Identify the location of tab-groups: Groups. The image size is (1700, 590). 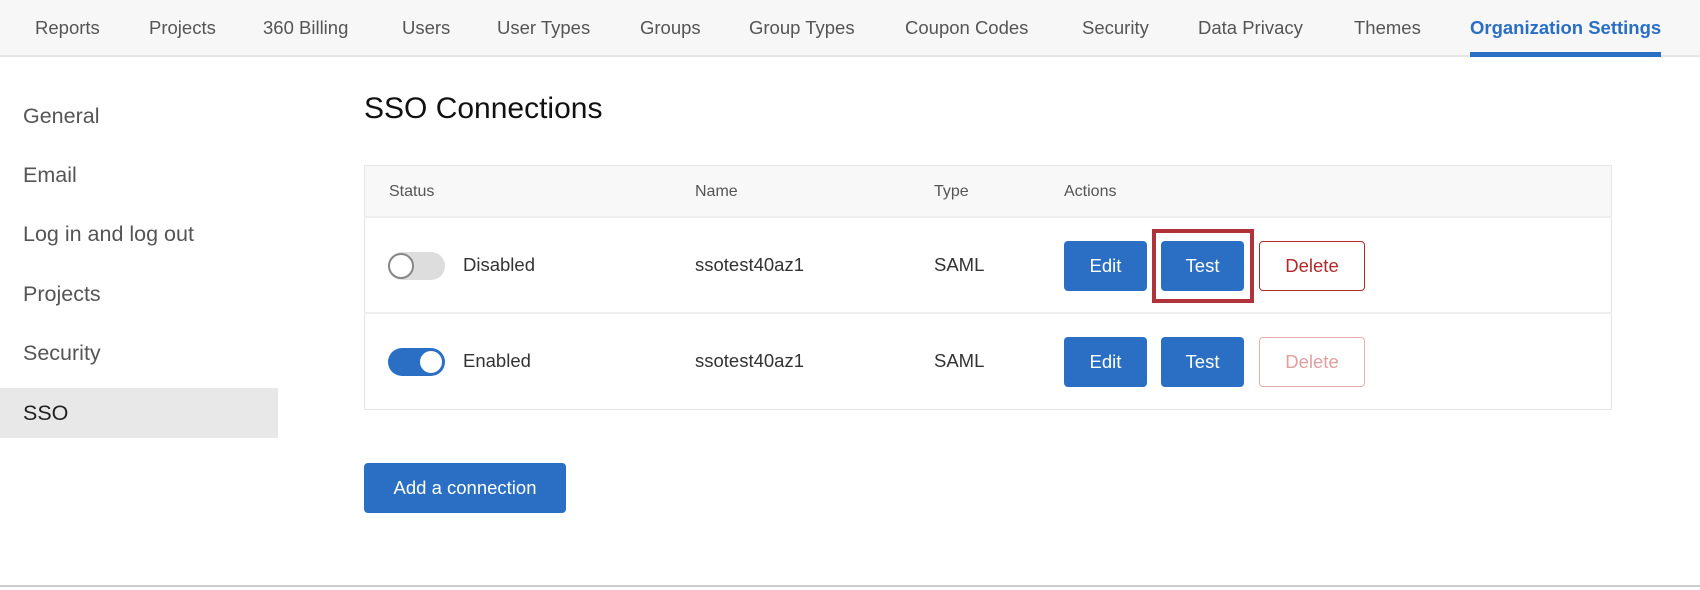
(670, 28).